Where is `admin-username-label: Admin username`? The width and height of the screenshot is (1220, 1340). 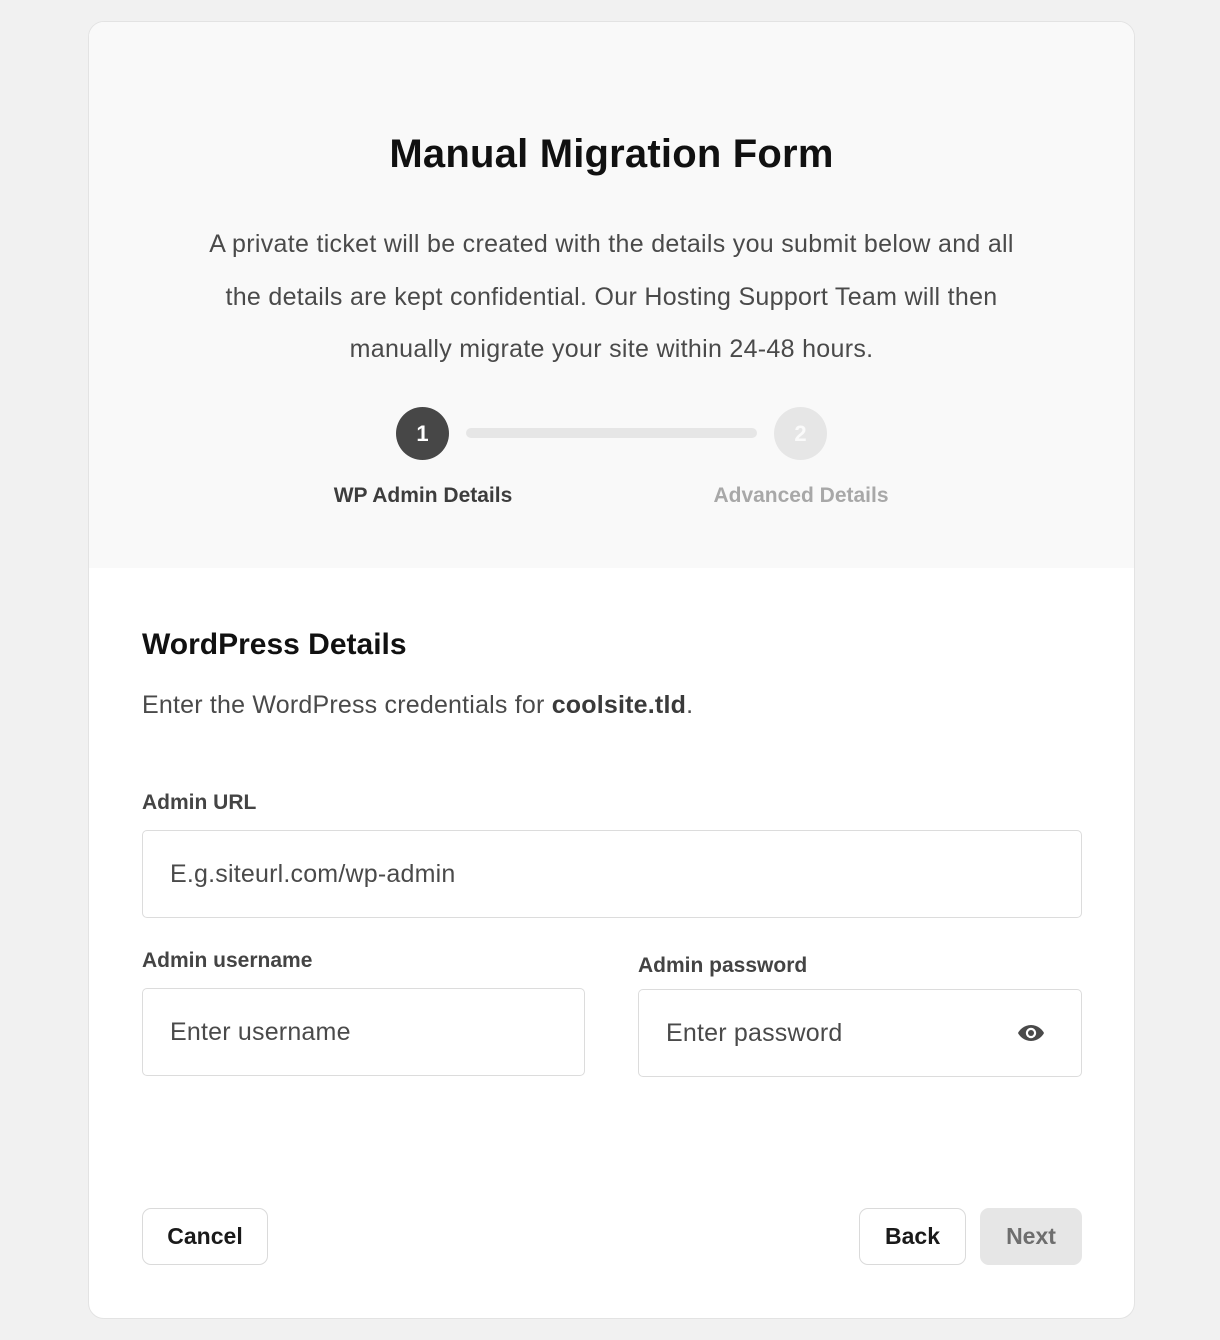 admin-username-label: Admin username is located at coordinates (227, 960).